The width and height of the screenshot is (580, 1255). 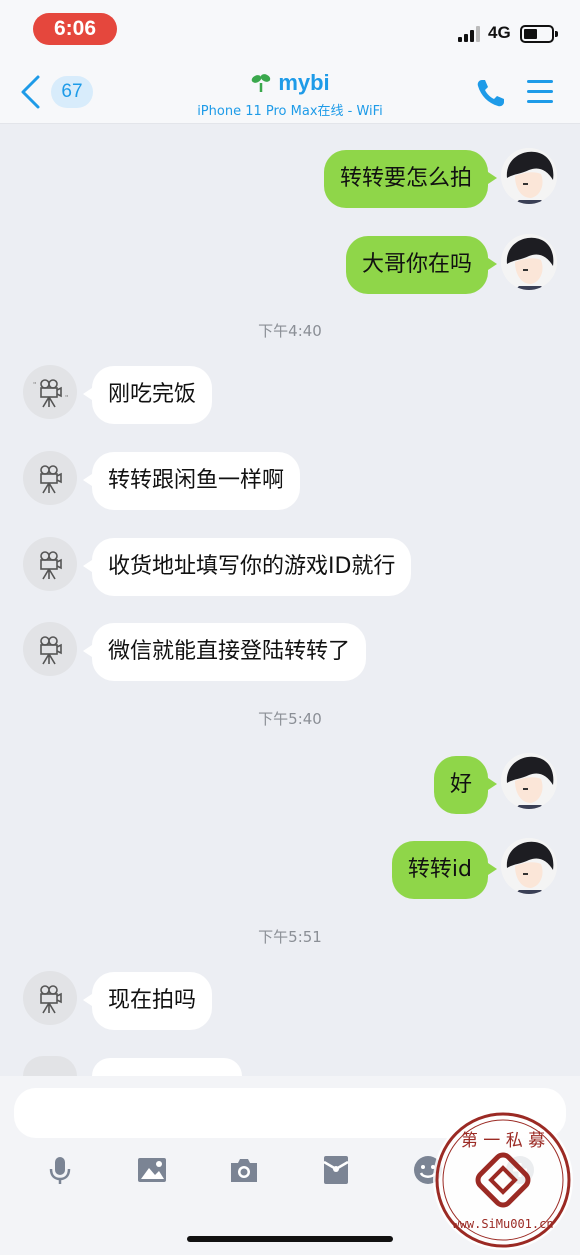 What do you see at coordinates (72, 92) in the screenshot?
I see `unread-badge: 67` at bounding box center [72, 92].